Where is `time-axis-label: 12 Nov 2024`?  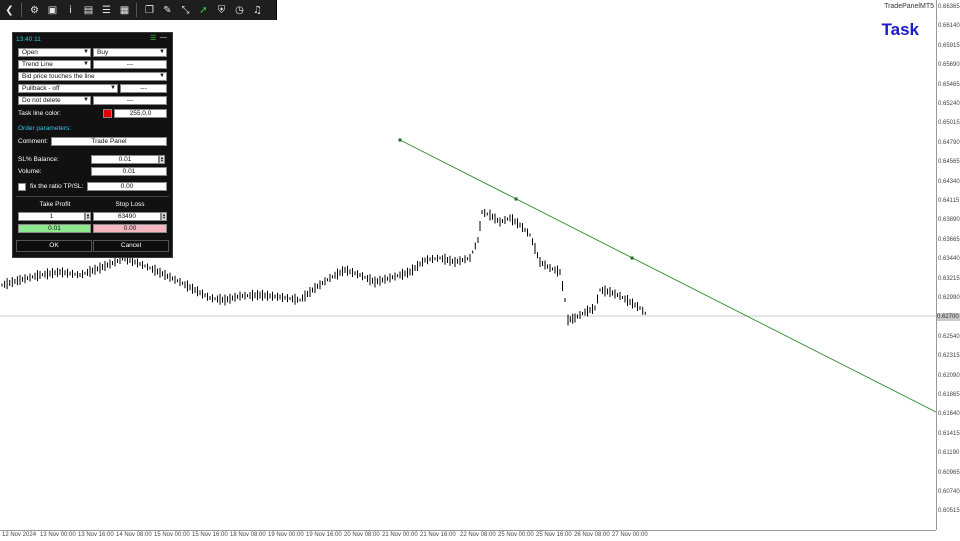 time-axis-label: 12 Nov 2024 is located at coordinates (19, 535).